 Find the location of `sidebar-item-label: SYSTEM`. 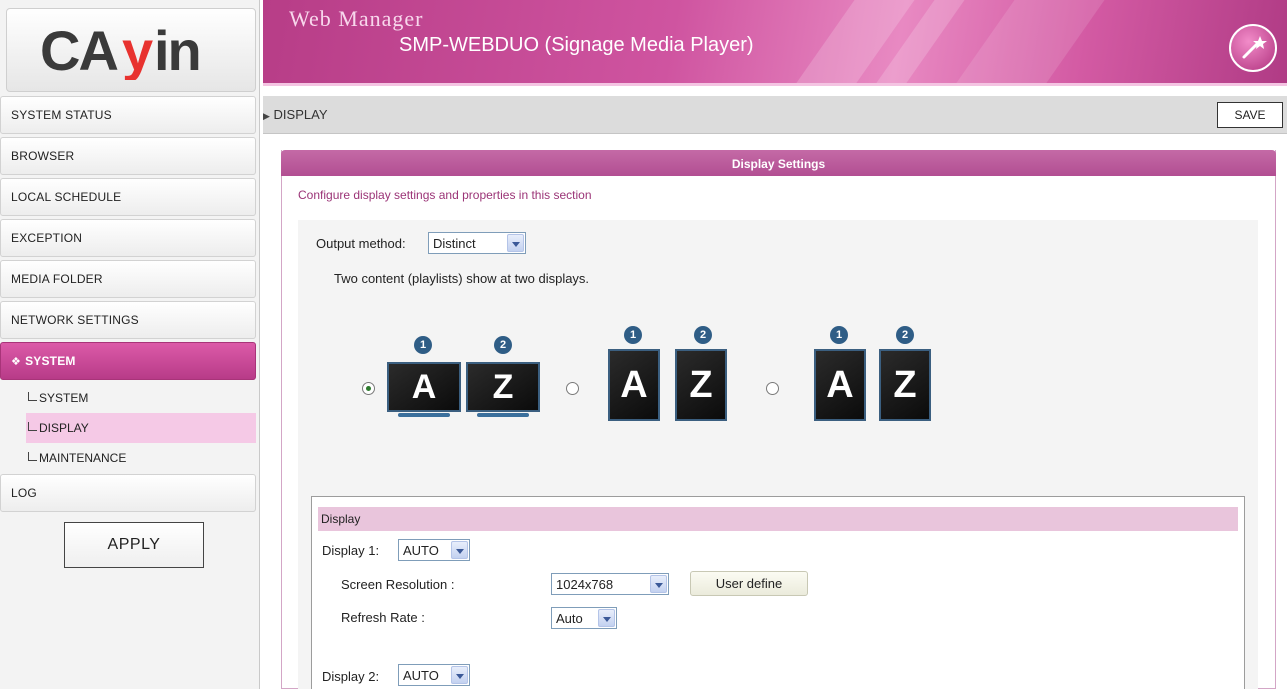

sidebar-item-label: SYSTEM is located at coordinates (50, 361).